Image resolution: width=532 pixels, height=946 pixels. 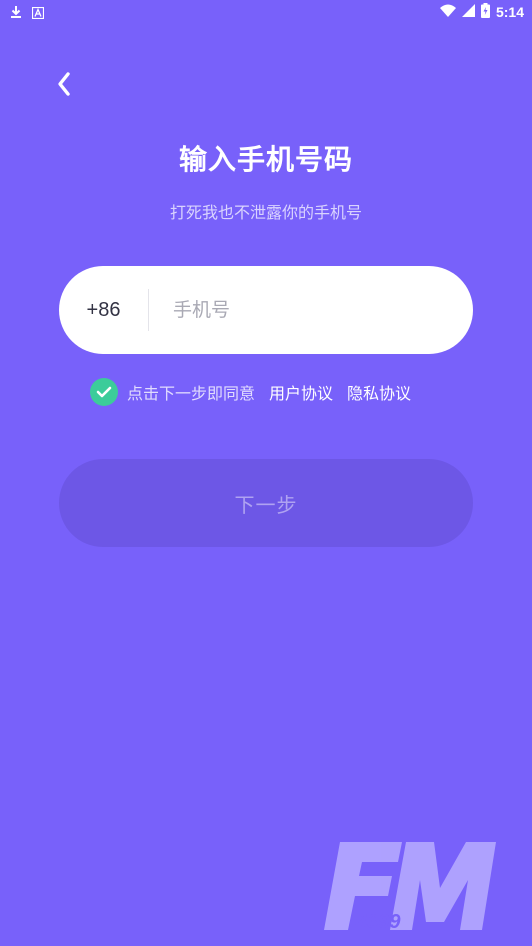 I want to click on battery-icon, so click(x=485, y=12).